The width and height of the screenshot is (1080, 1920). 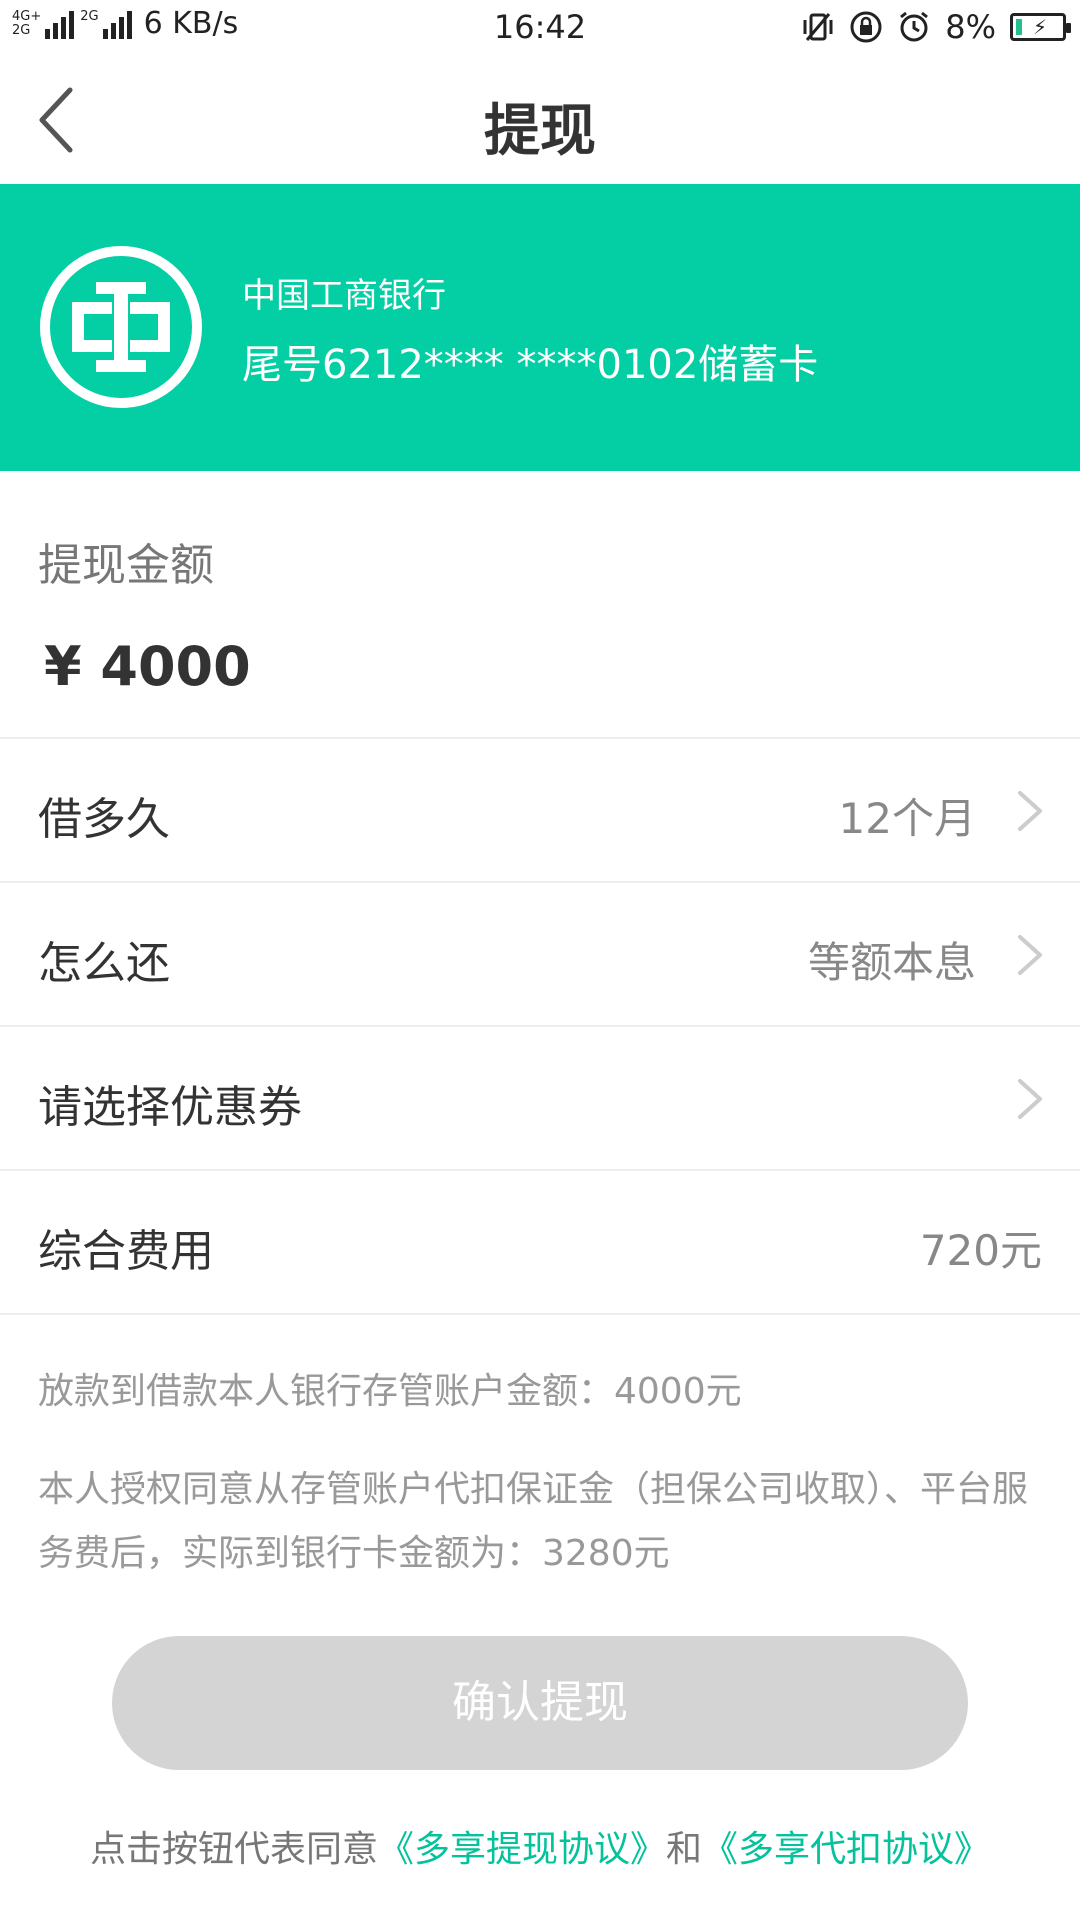 What do you see at coordinates (907, 818) in the screenshot?
I see `loan-term-value: 12个月` at bounding box center [907, 818].